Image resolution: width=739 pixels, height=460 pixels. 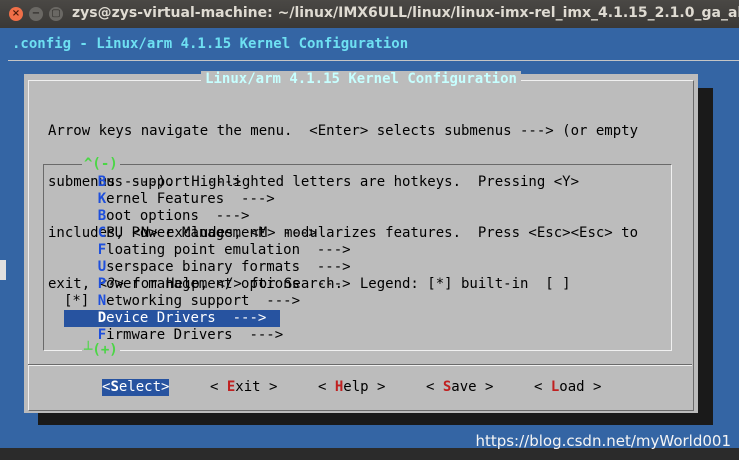 I want to click on help-button: < Help >, so click(x=351, y=387).